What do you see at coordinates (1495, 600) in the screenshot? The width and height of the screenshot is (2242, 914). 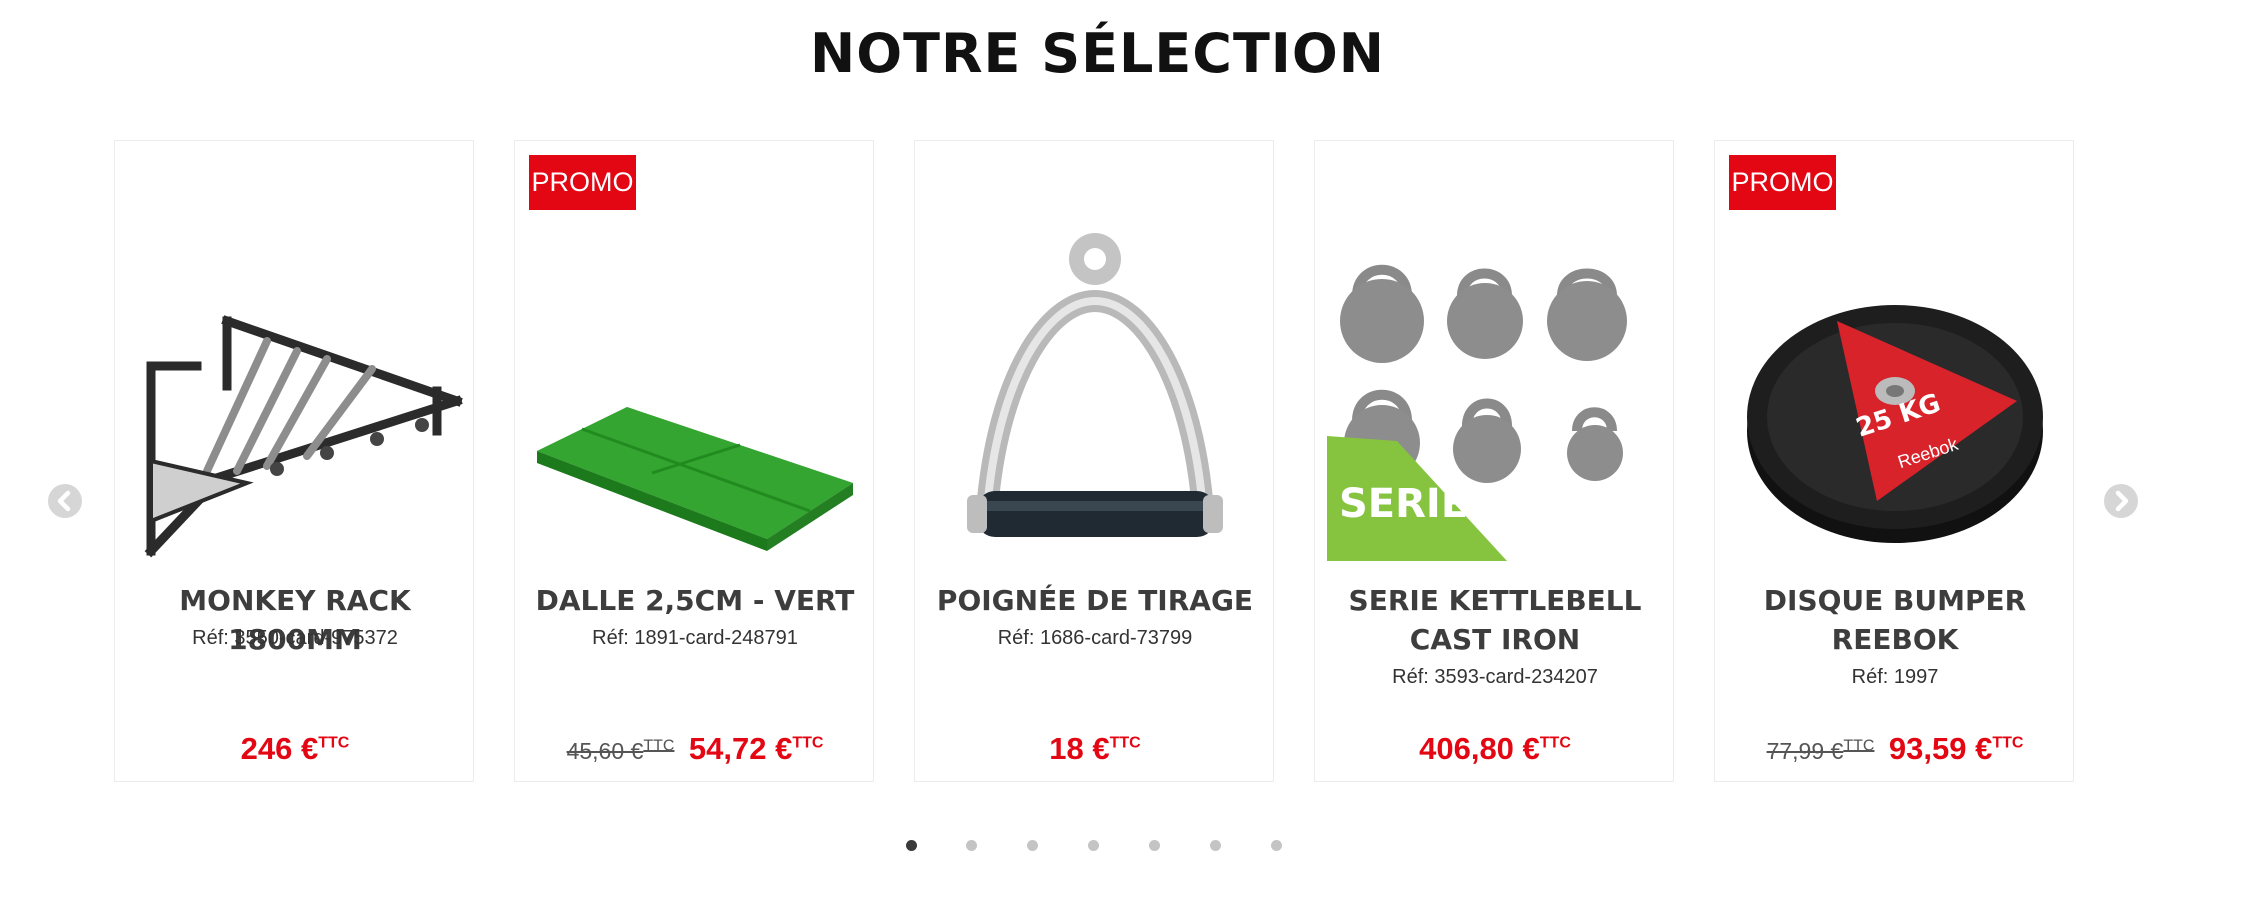 I see `product-name-line-1: SERIE KETTLEBELL` at bounding box center [1495, 600].